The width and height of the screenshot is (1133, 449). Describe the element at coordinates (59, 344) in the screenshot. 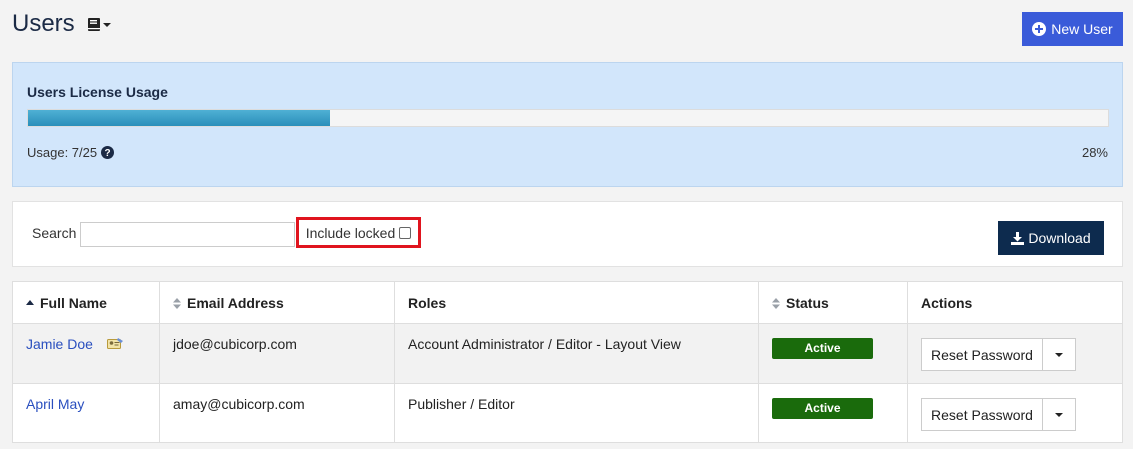

I see `user-name-link: Jamie Doe` at that location.